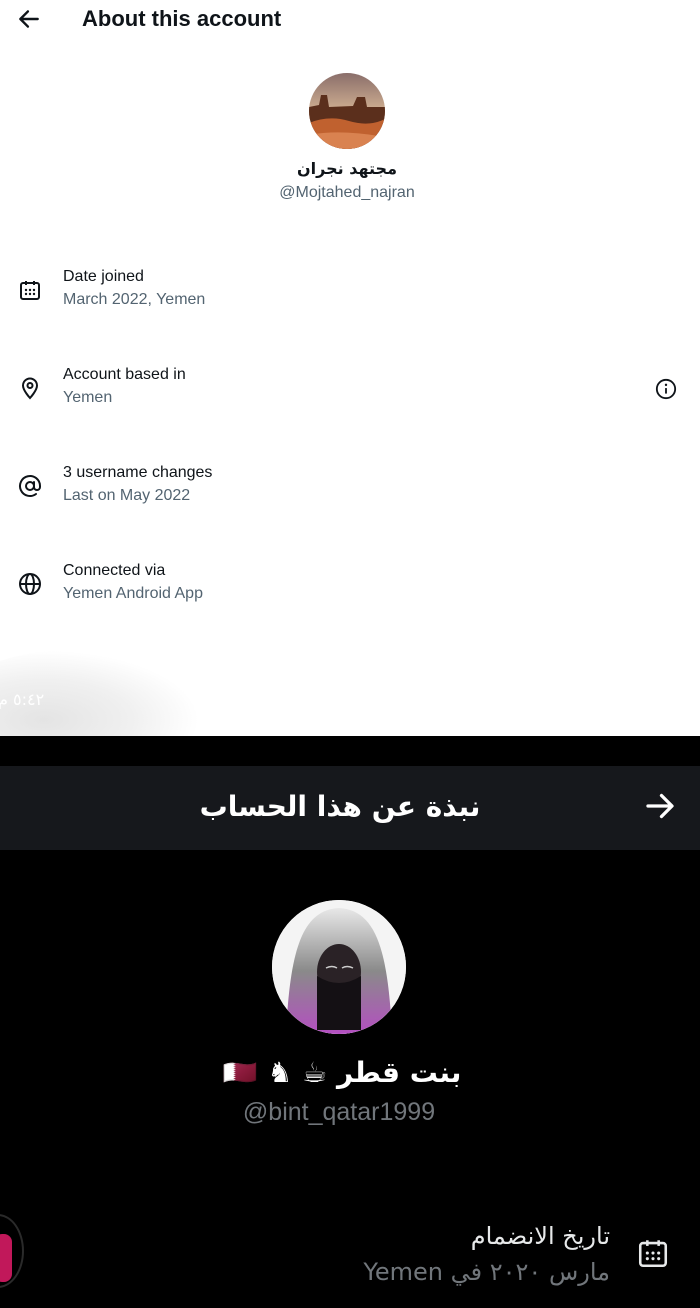 The image size is (700, 1308). I want to click on date-joined-subtitle: مارس ٢٠٢٠ في Yemen, so click(486, 1272).